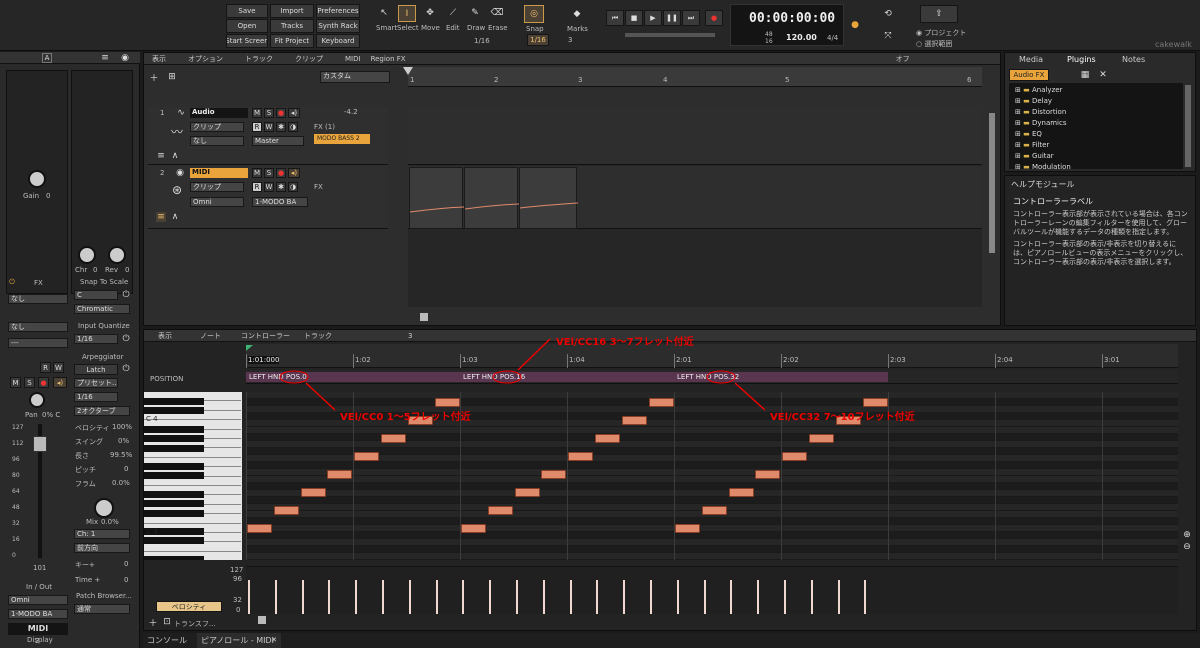  I want to click on plugin-category: ⊞ ▬ Modulation, so click(1043, 166).